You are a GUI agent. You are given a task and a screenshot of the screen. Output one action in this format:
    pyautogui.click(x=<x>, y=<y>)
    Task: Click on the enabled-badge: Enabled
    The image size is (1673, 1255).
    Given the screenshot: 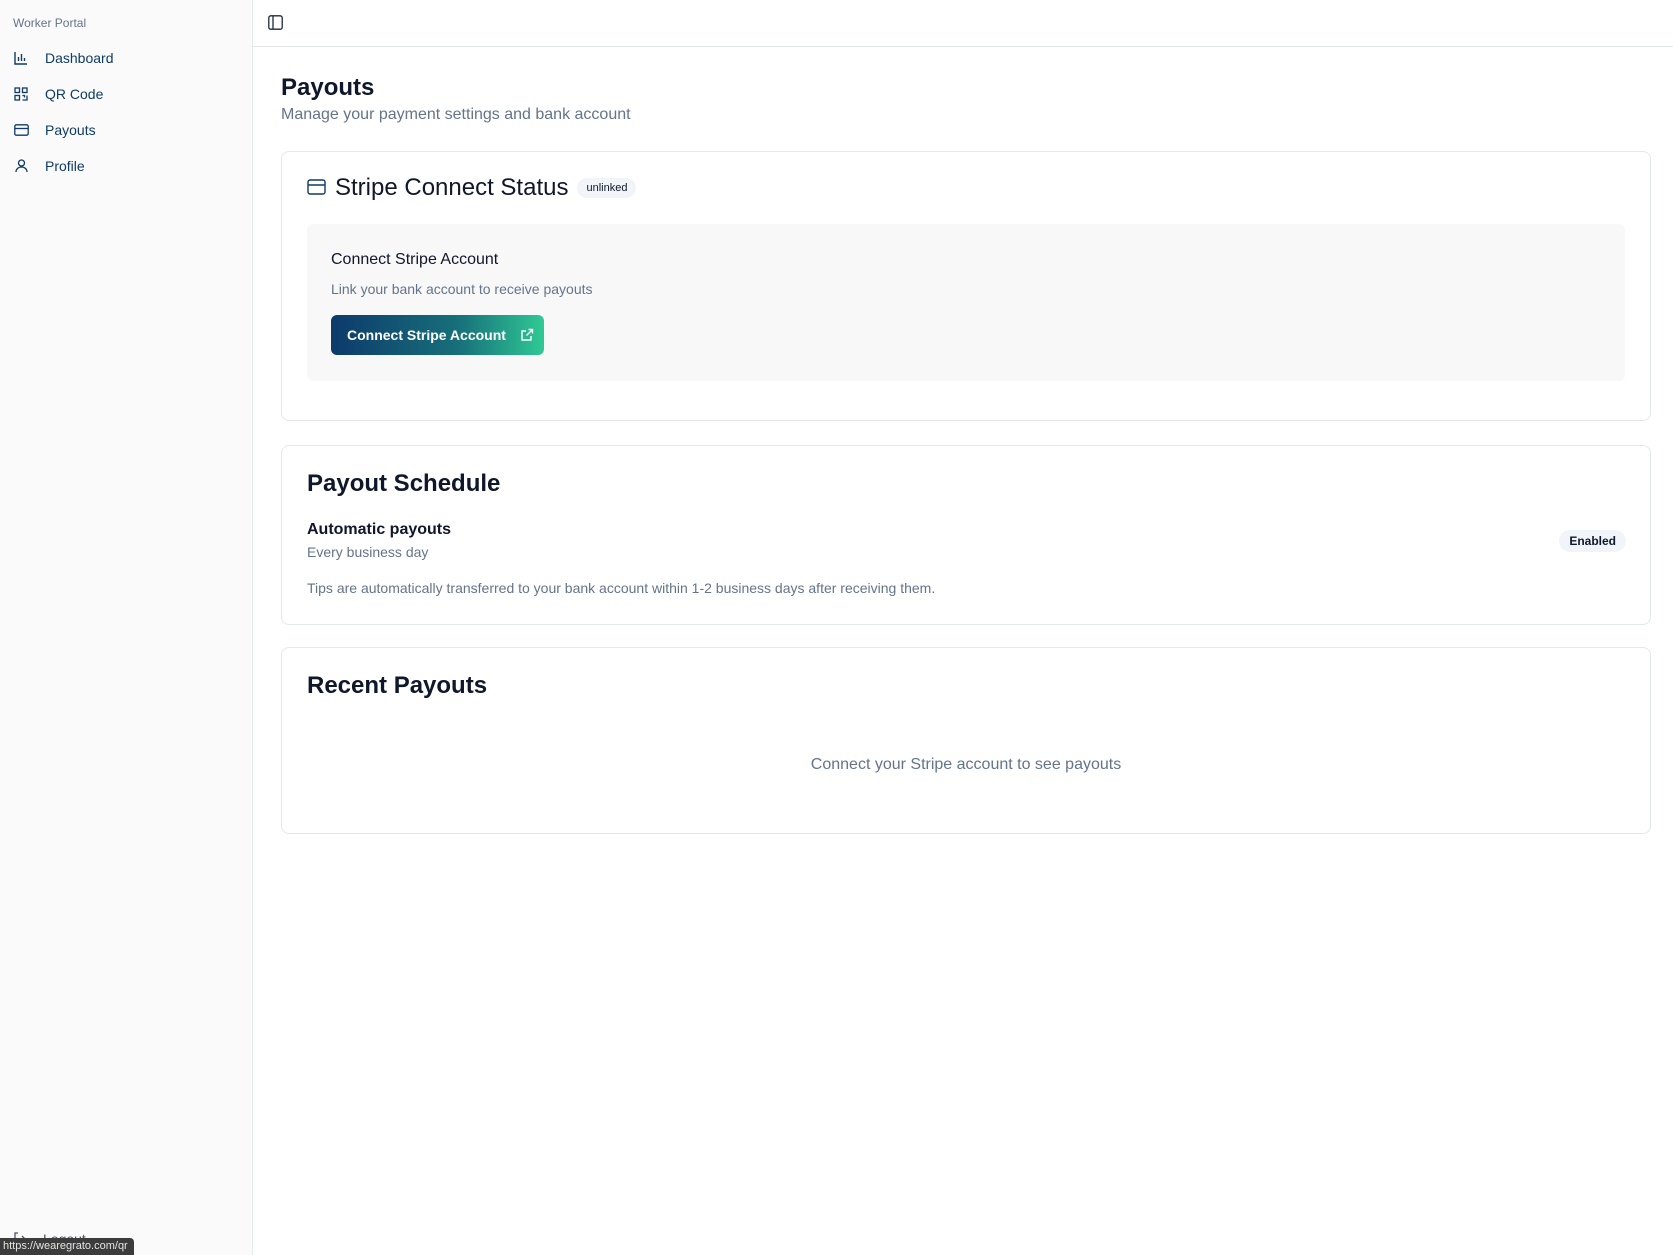 What is the action you would take?
    pyautogui.click(x=1592, y=541)
    